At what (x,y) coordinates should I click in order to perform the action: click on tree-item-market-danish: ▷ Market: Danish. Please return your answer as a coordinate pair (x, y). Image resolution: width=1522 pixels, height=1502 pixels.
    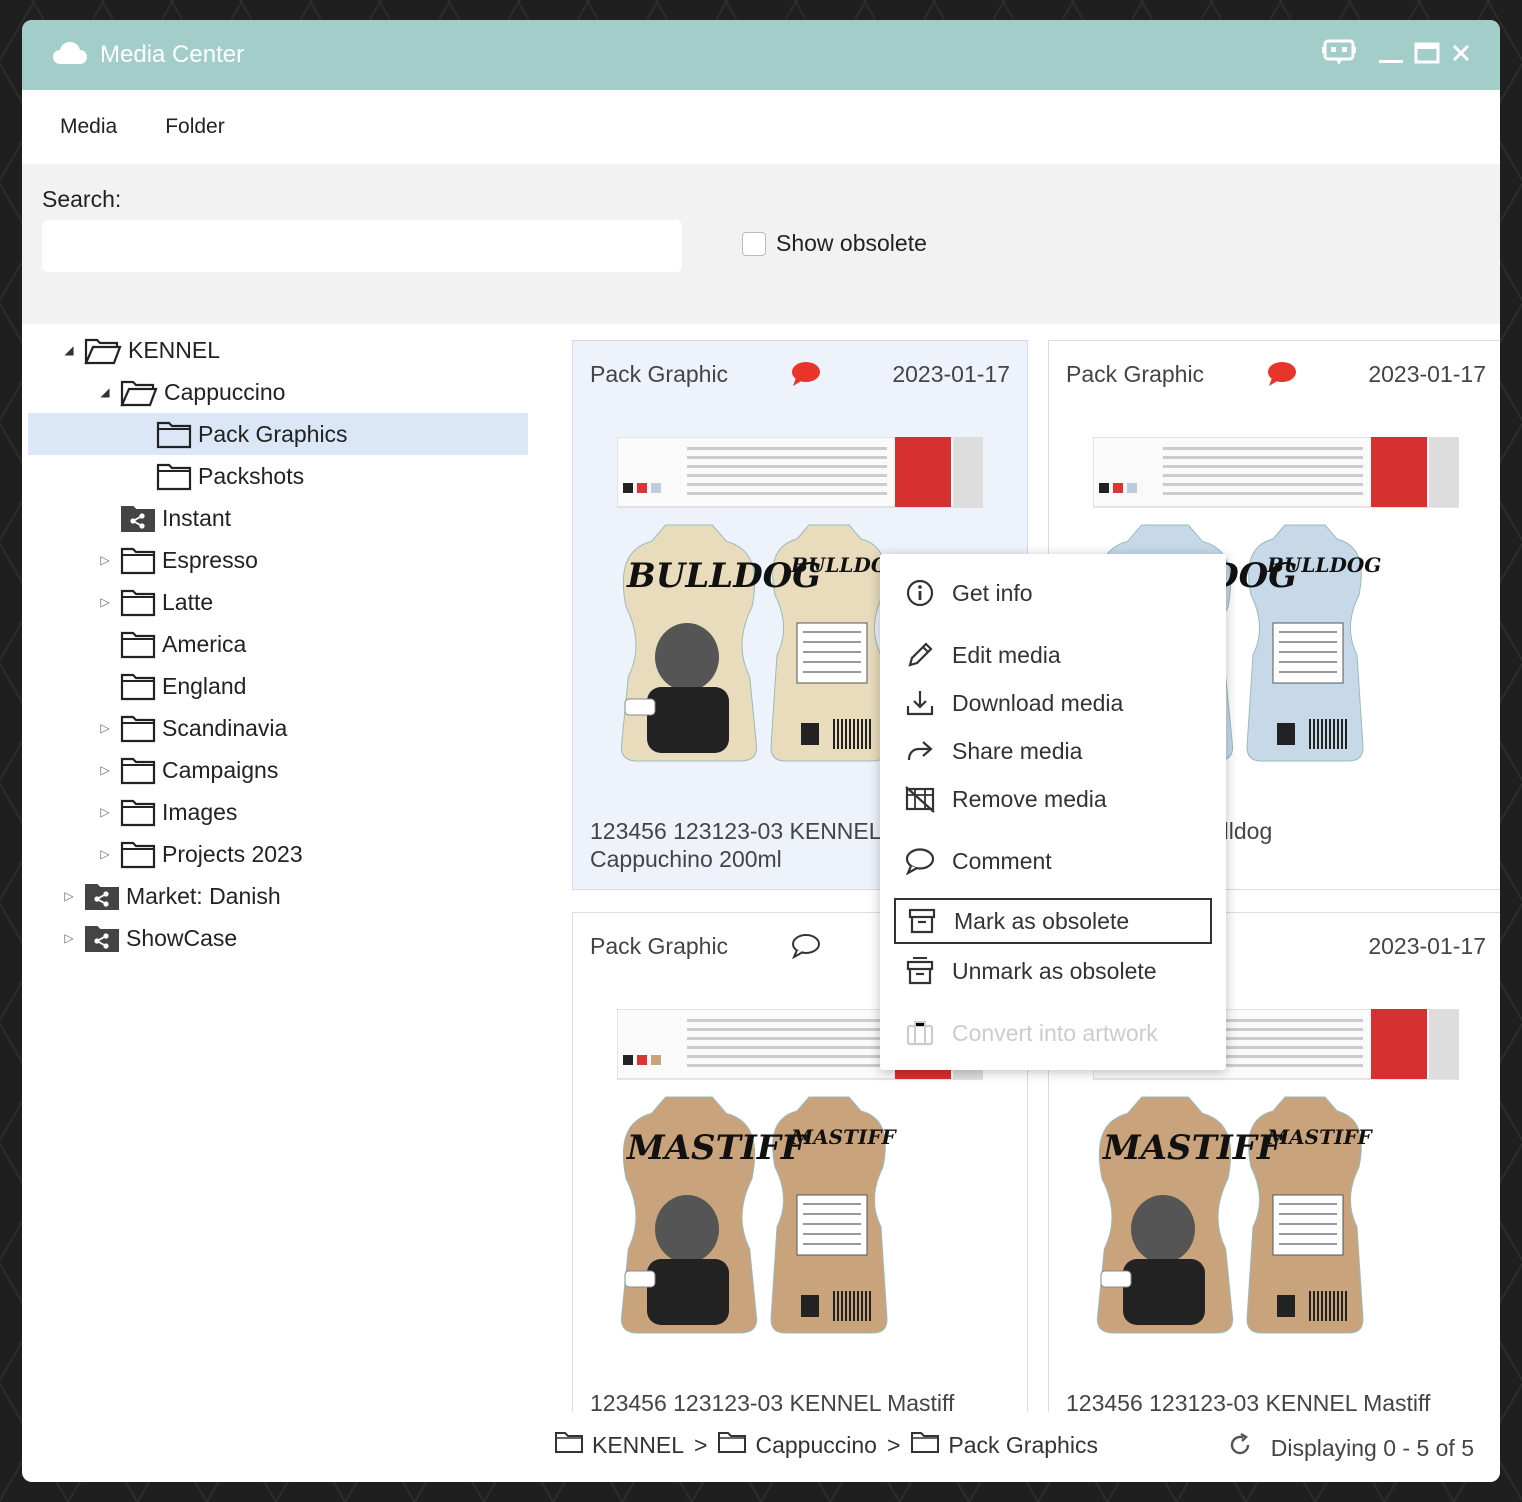
    Looking at the image, I should click on (171, 896).